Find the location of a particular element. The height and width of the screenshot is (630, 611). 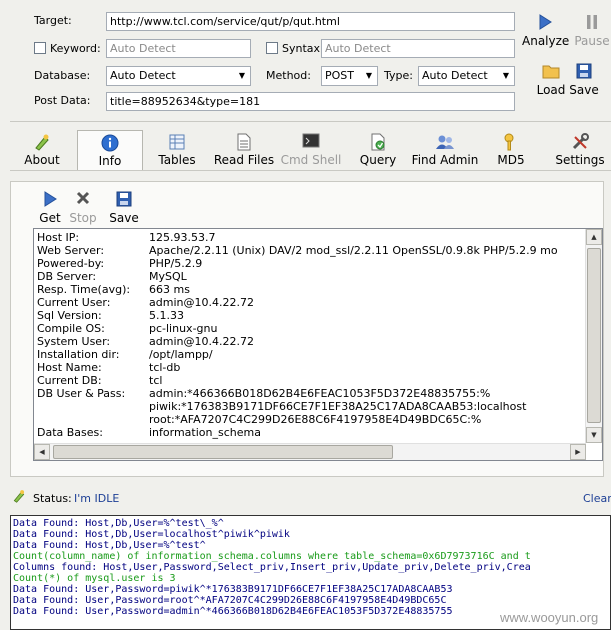

tab-info-label: Info is located at coordinates (110, 161).